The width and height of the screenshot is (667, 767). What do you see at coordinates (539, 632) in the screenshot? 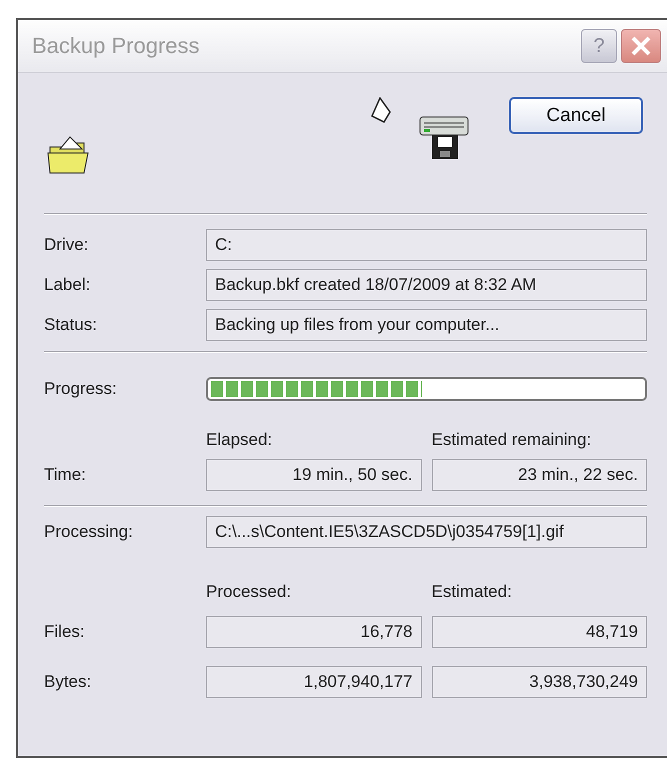
I see `count-field: 48,719` at bounding box center [539, 632].